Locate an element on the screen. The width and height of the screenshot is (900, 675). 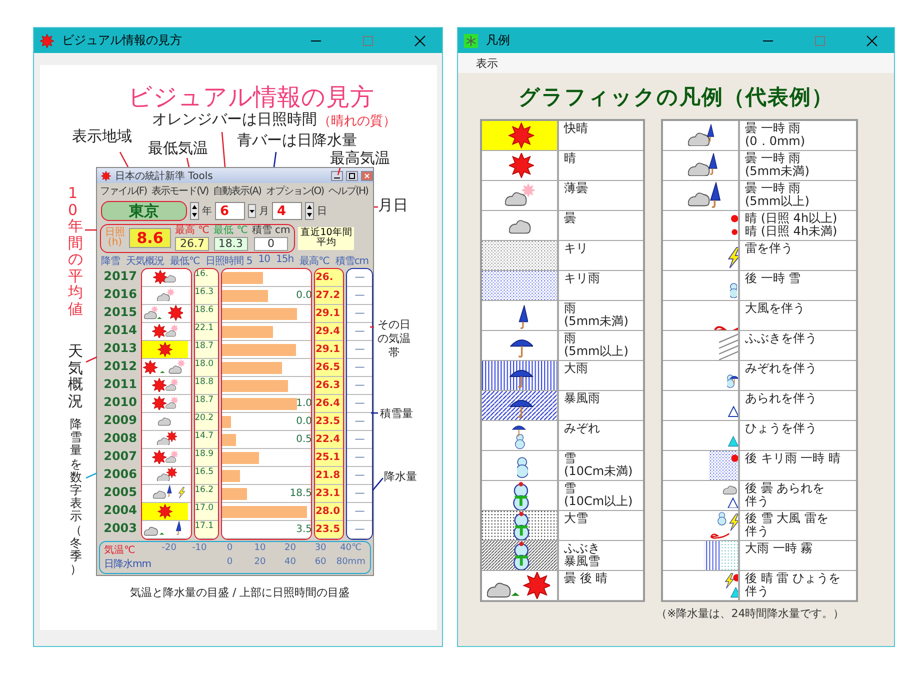
max-temp-cell: 27.2 is located at coordinates (329, 295).